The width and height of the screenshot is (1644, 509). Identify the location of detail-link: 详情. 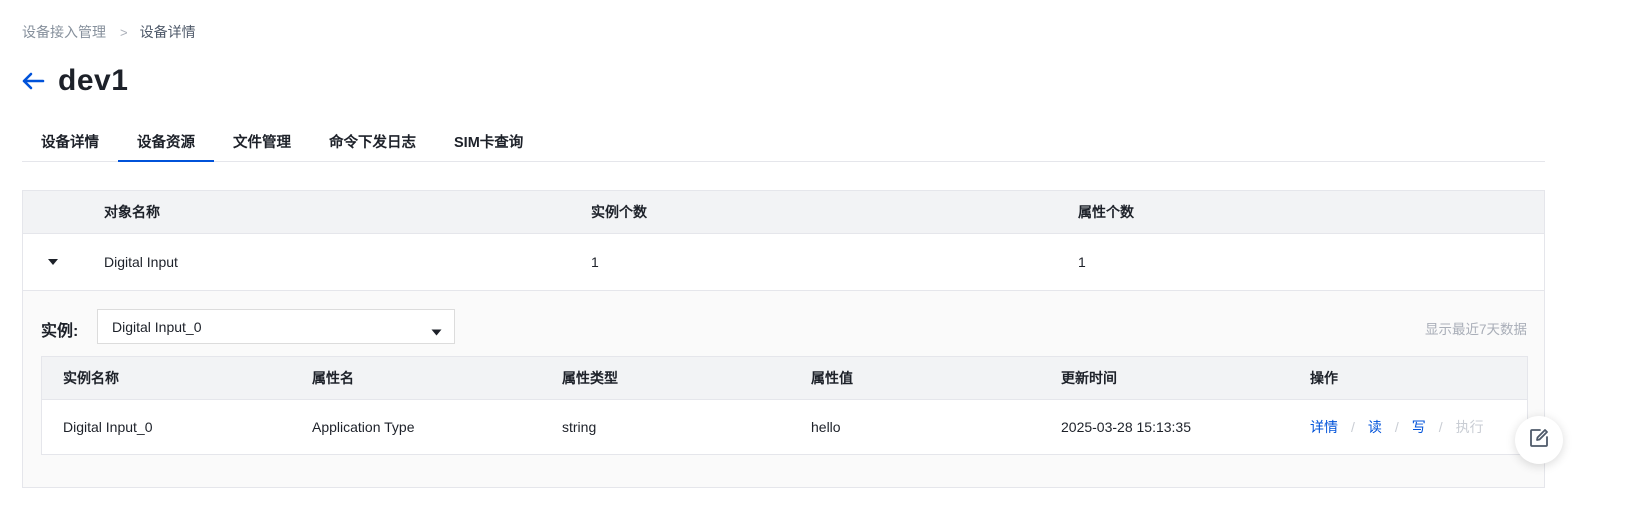
(1324, 427).